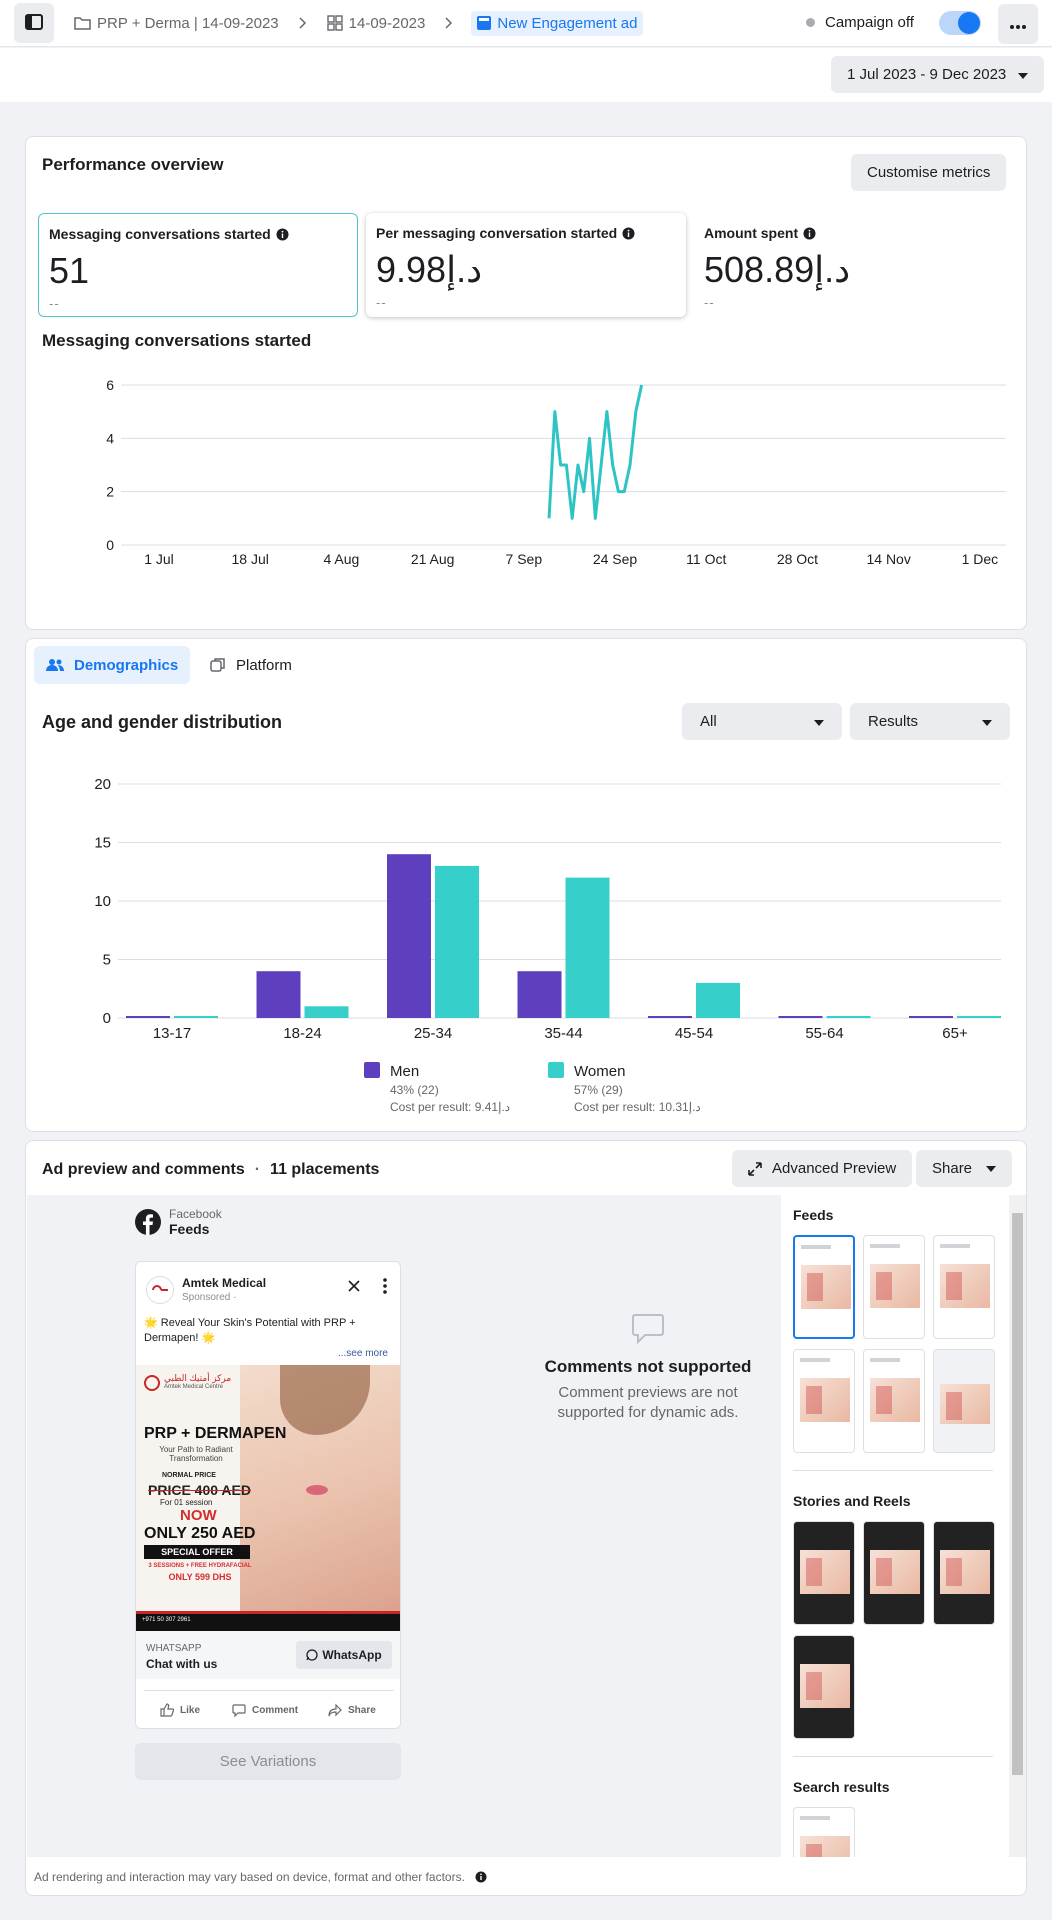  What do you see at coordinates (215, 1433) in the screenshot?
I see `creative-headline: PRP + DERMAPEN` at bounding box center [215, 1433].